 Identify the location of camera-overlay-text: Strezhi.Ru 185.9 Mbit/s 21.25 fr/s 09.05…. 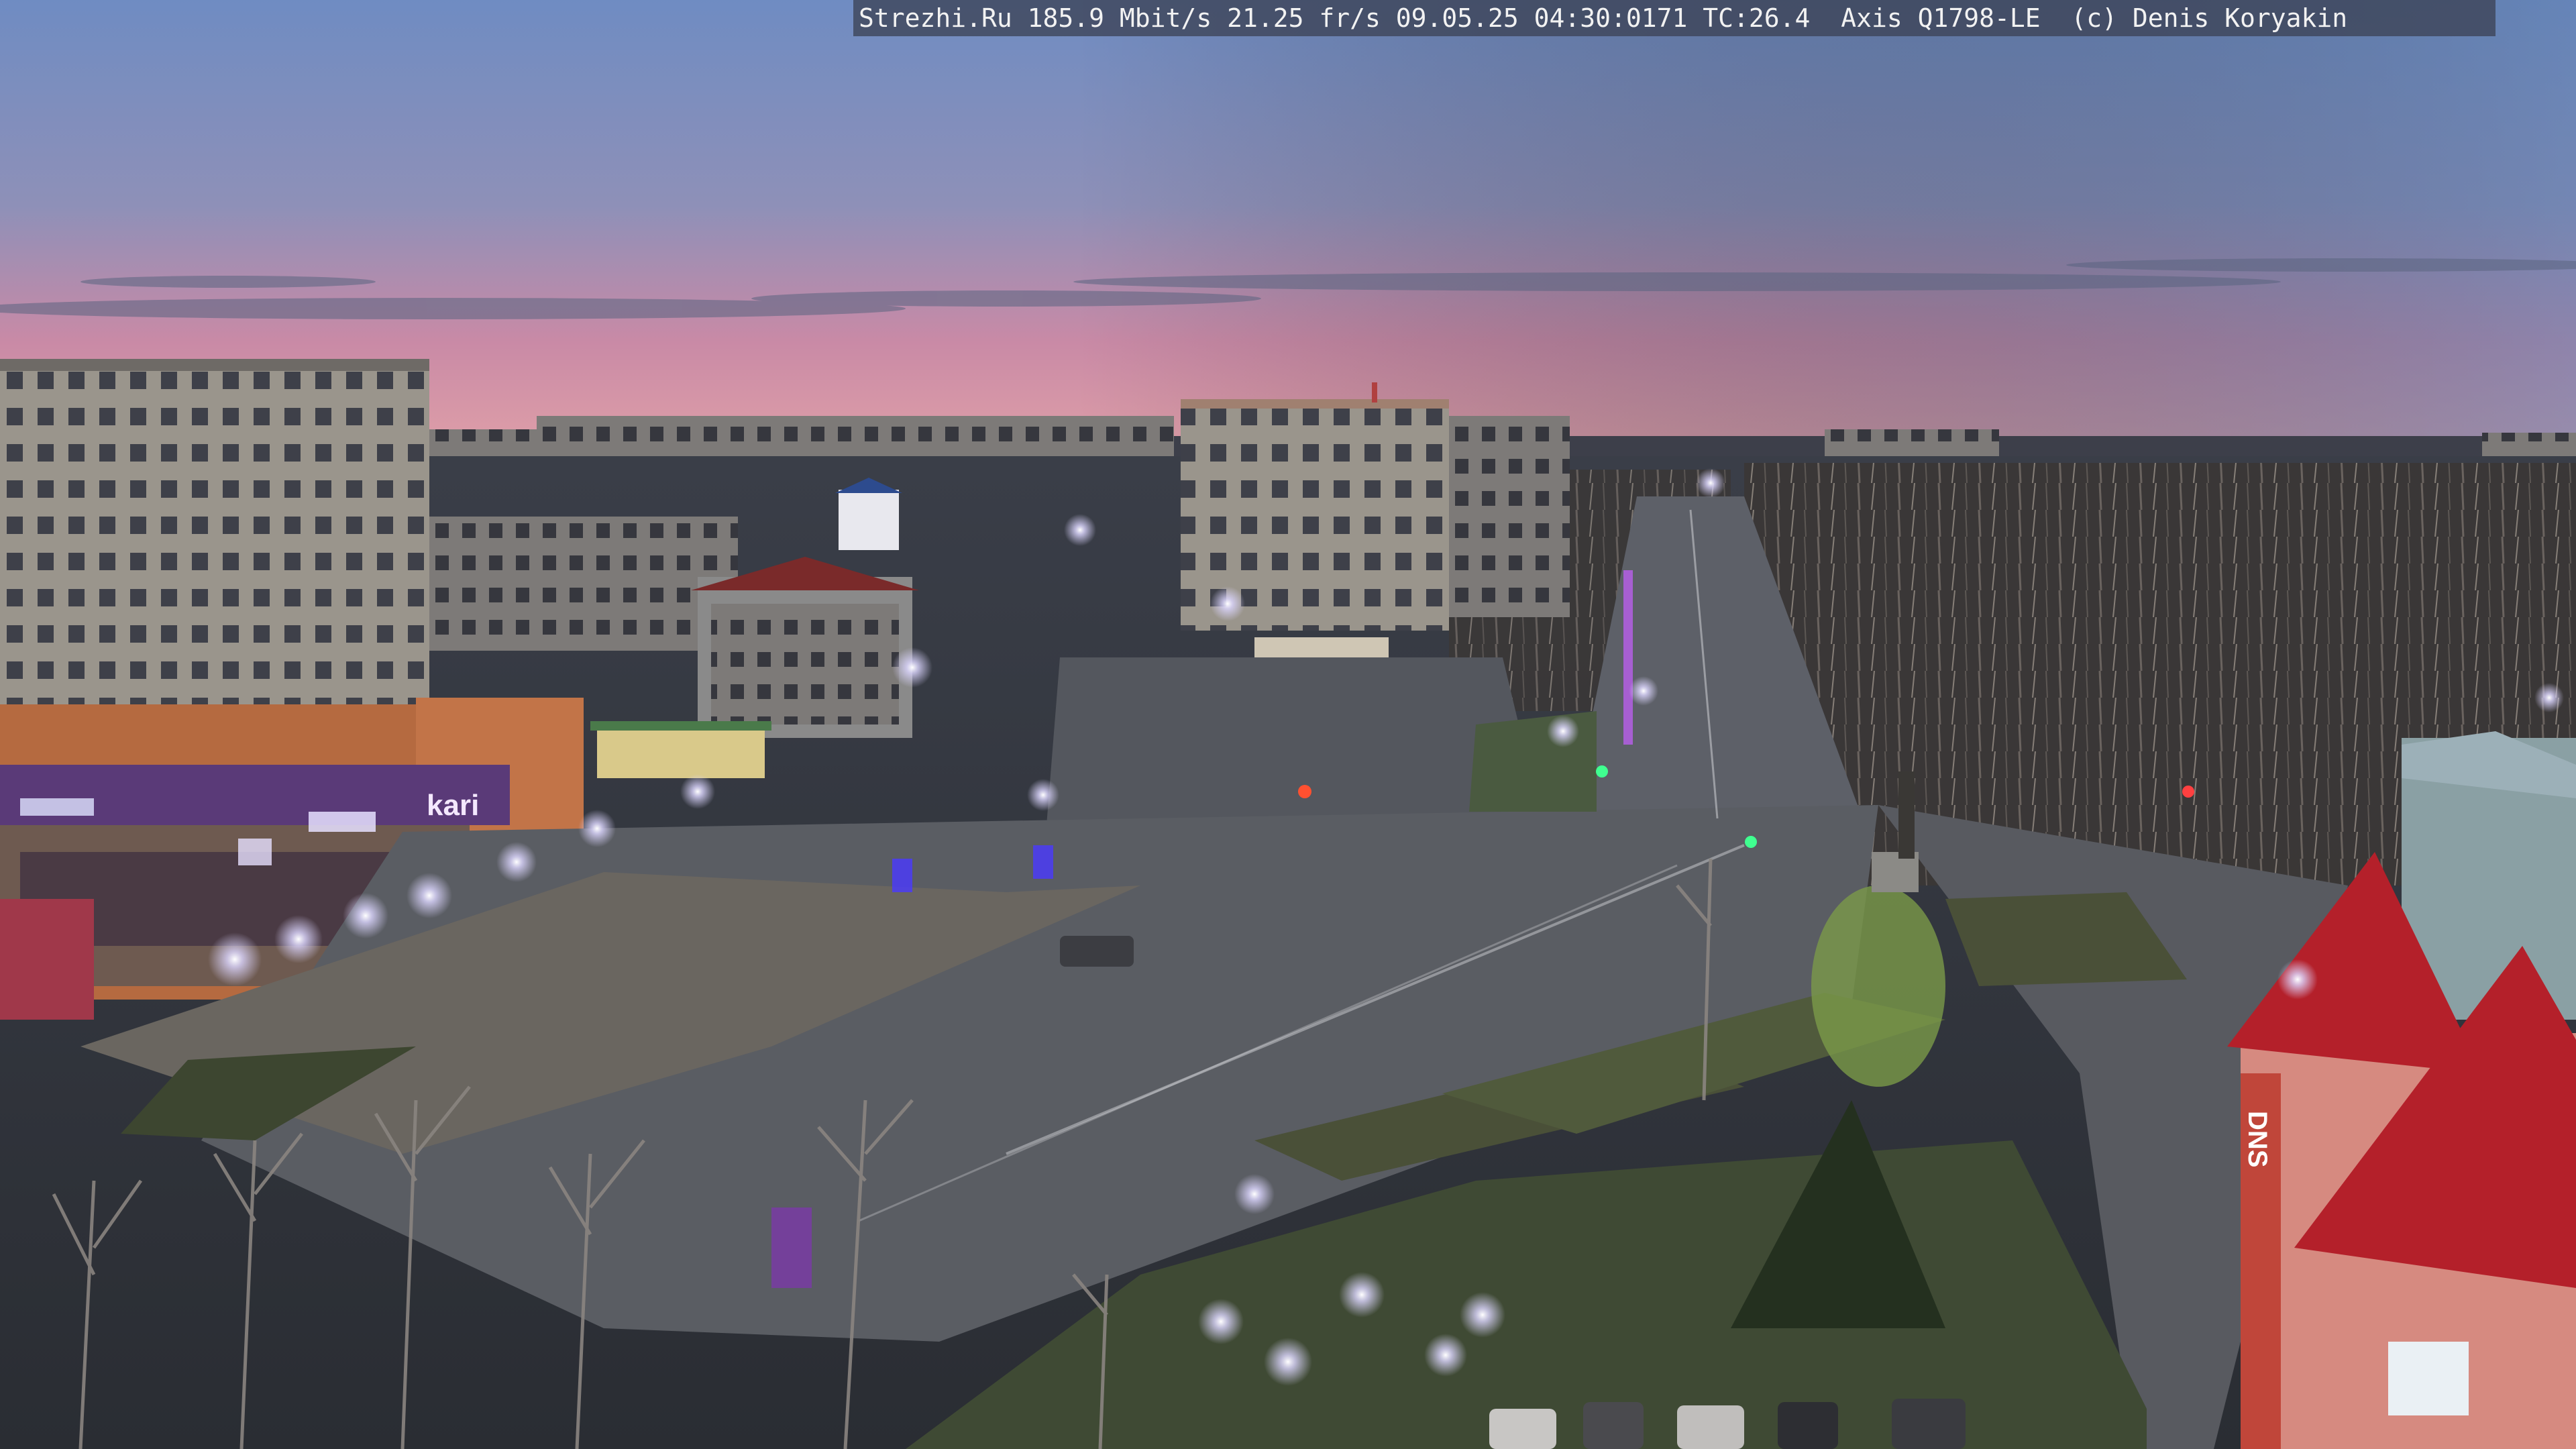
(1674, 18).